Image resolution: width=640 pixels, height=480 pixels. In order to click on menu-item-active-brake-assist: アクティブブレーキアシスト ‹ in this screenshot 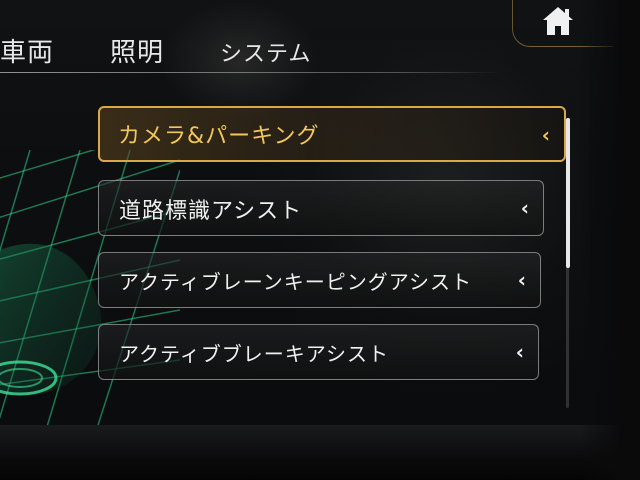, I will do `click(318, 352)`.